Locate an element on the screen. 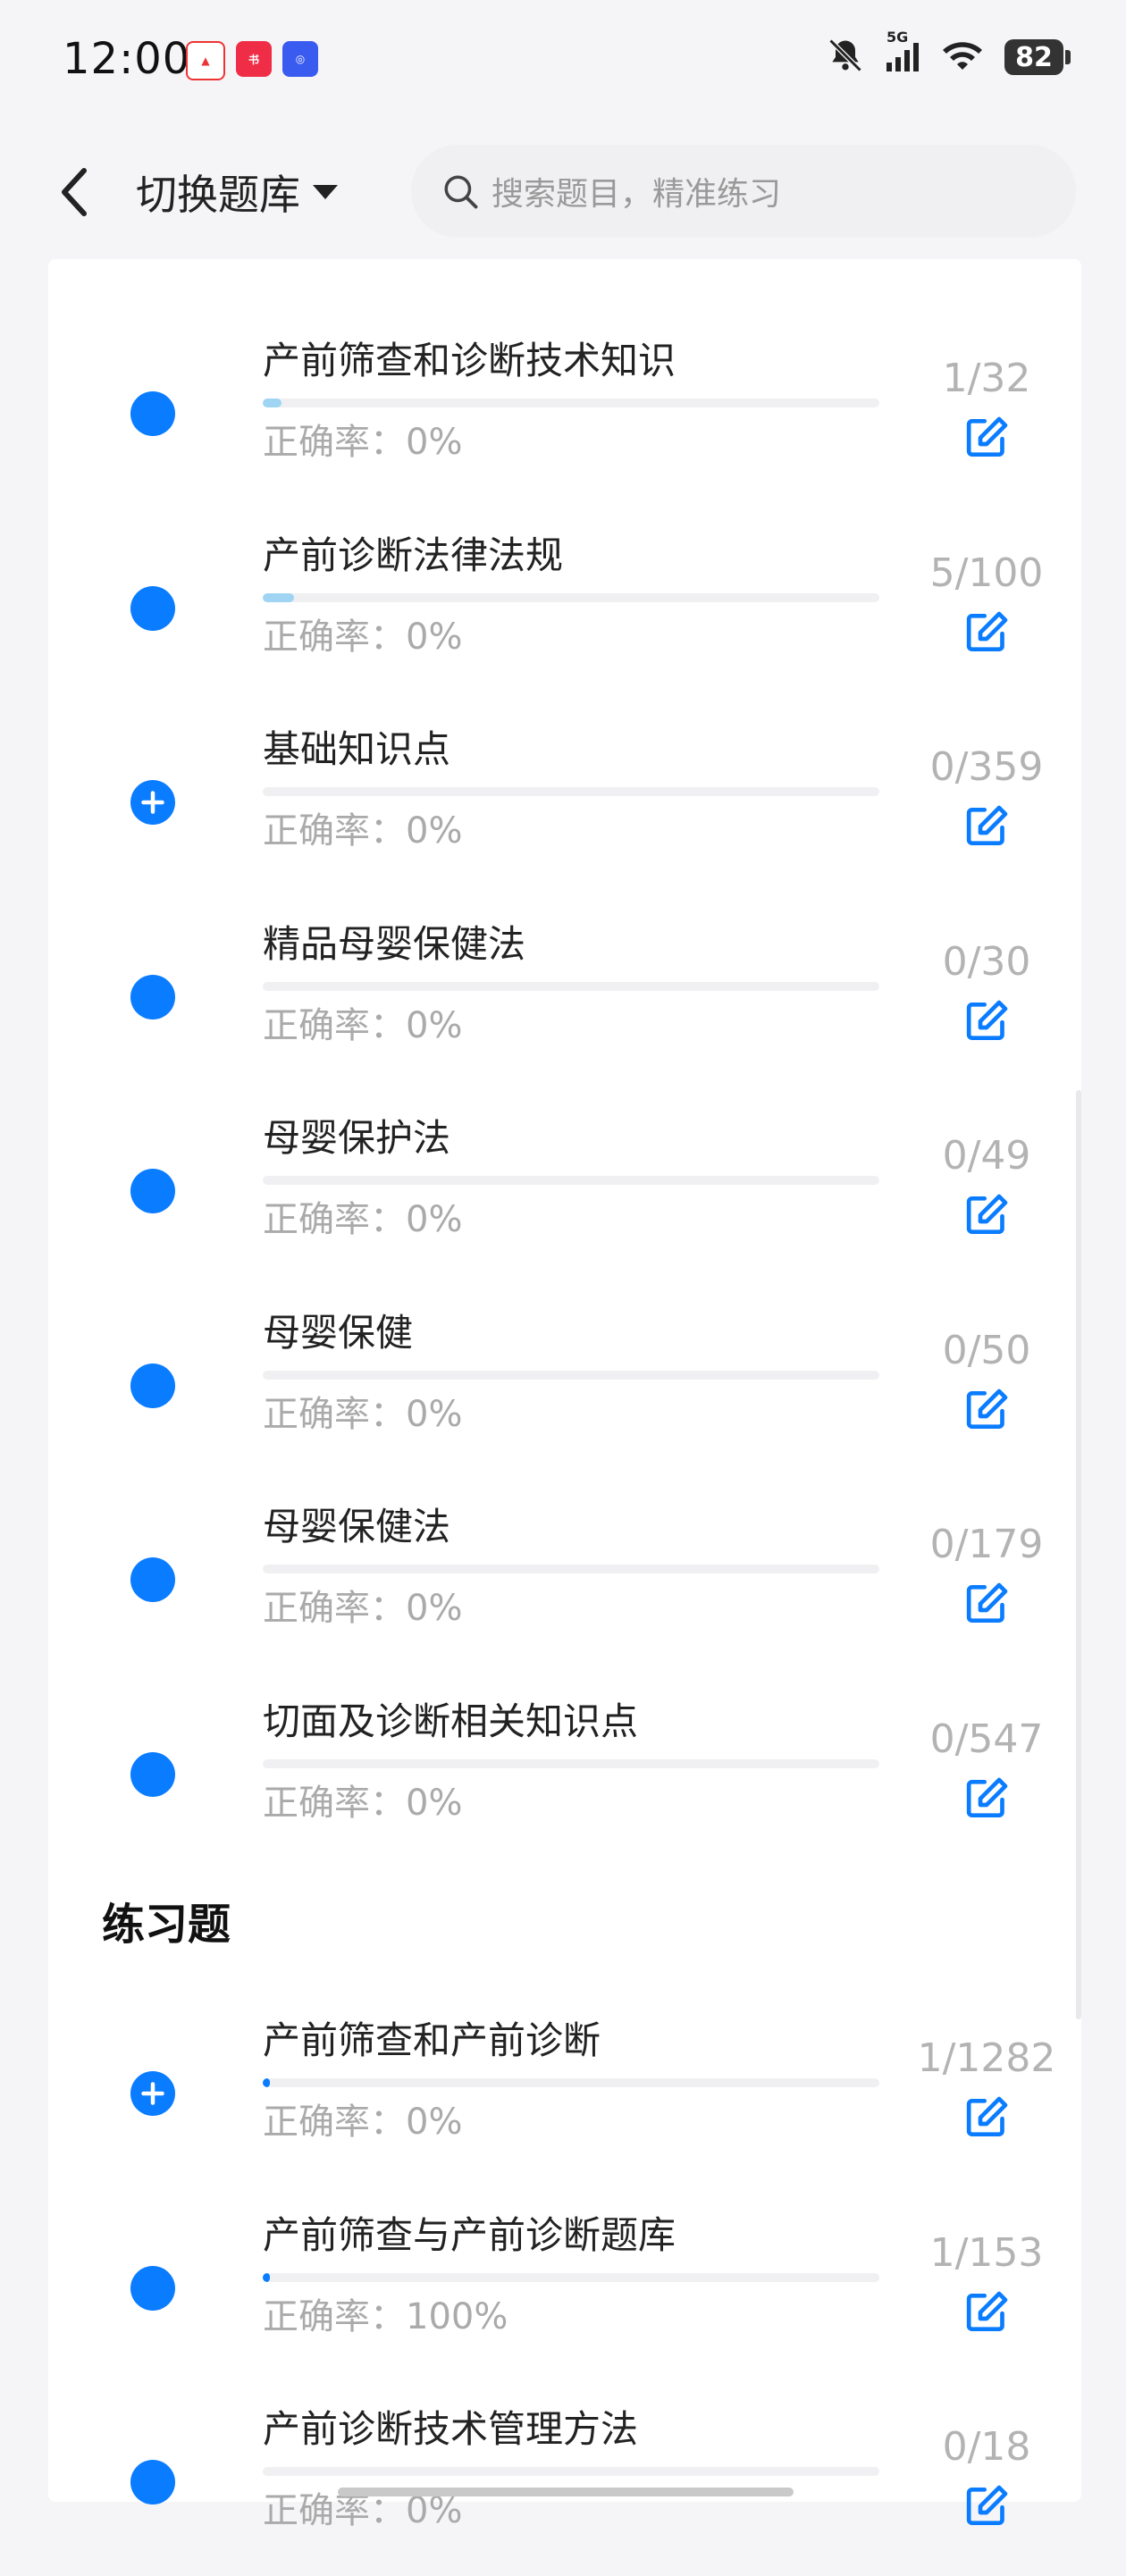  back-button is located at coordinates (74, 192).